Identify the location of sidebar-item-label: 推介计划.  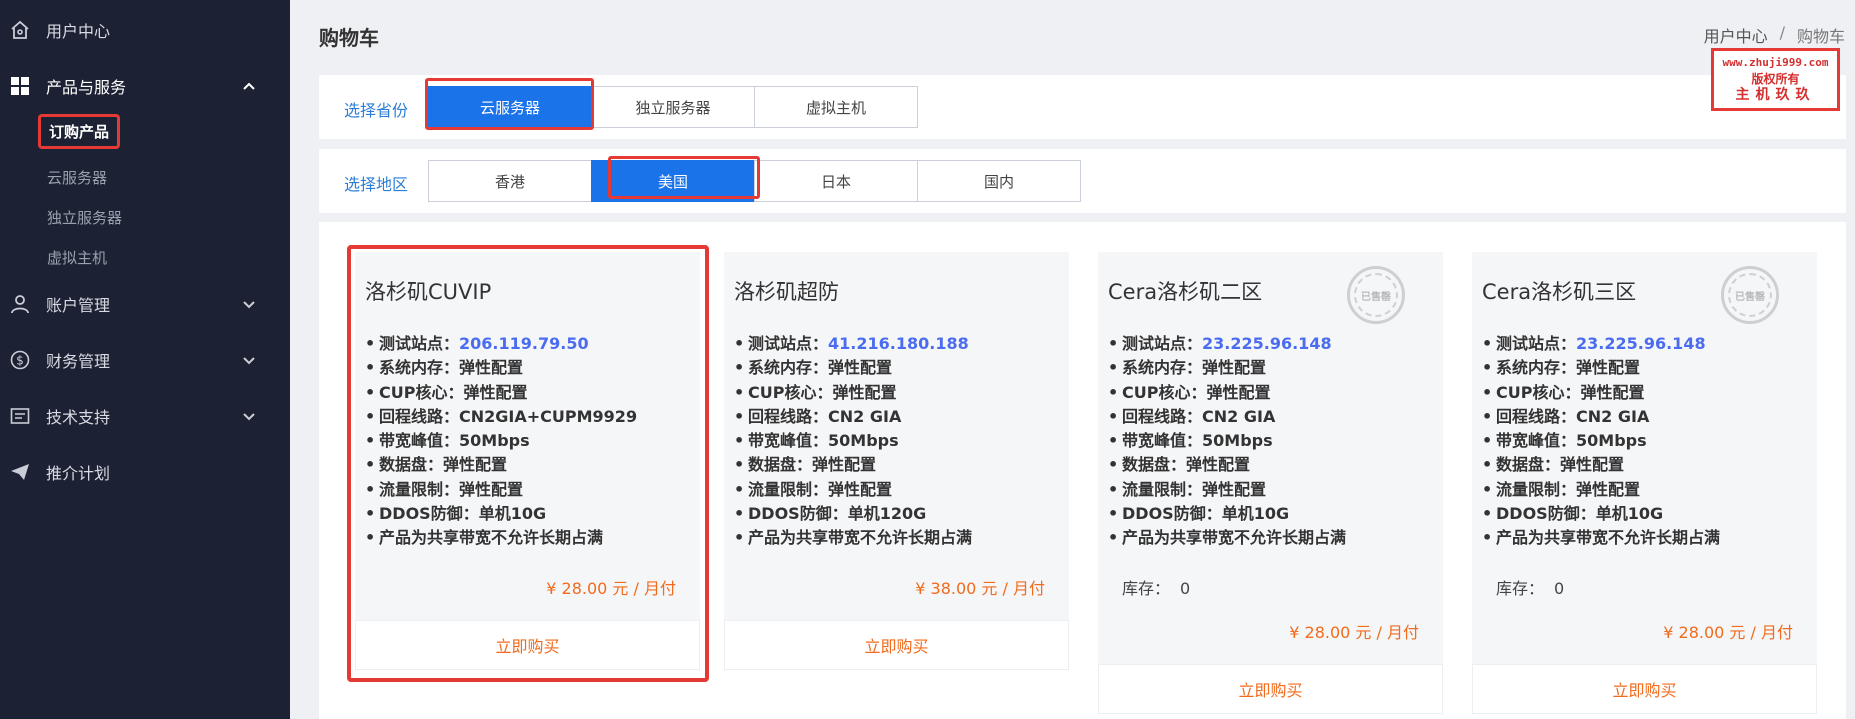
(78, 473).